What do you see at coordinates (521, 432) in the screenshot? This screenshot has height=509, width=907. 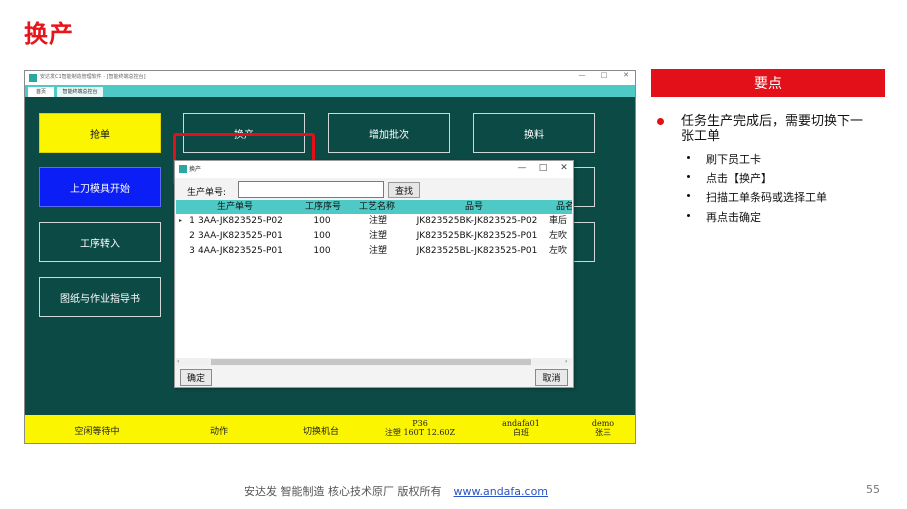 I see `shift-name: 白班` at bounding box center [521, 432].